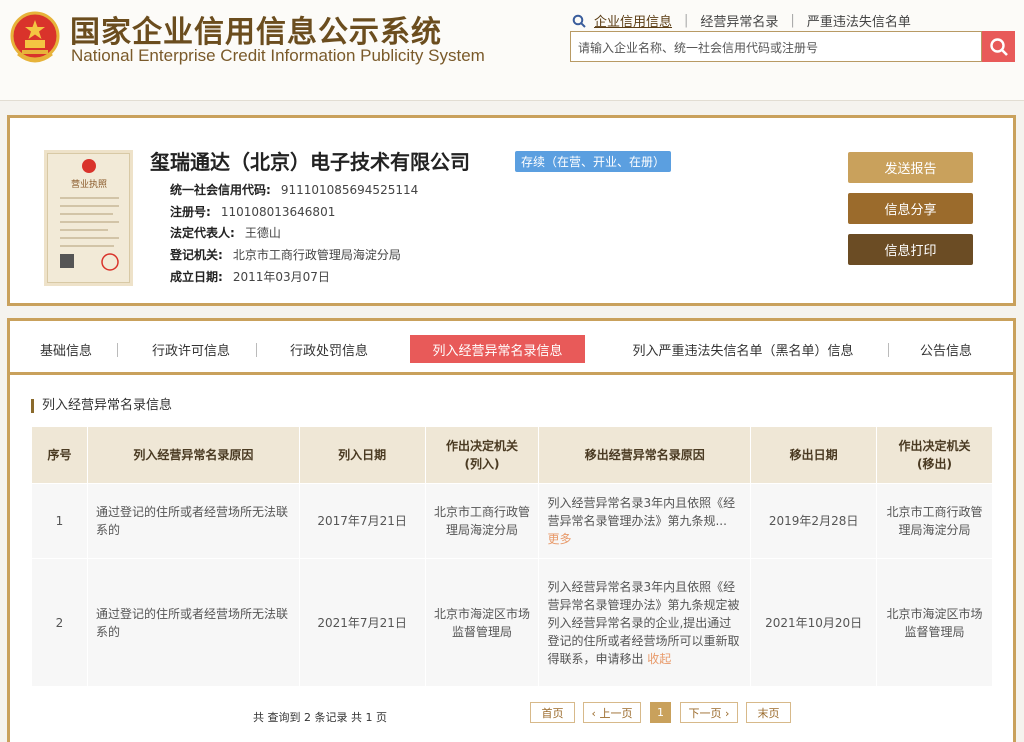  What do you see at coordinates (262, 233) in the screenshot?
I see `info-value: 王德山` at bounding box center [262, 233].